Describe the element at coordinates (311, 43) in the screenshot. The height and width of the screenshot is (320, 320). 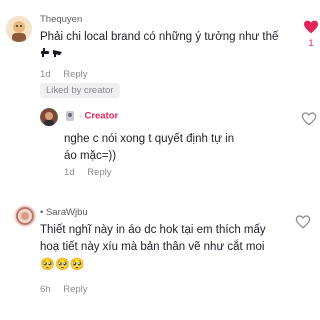
I see `like-count: 1` at that location.